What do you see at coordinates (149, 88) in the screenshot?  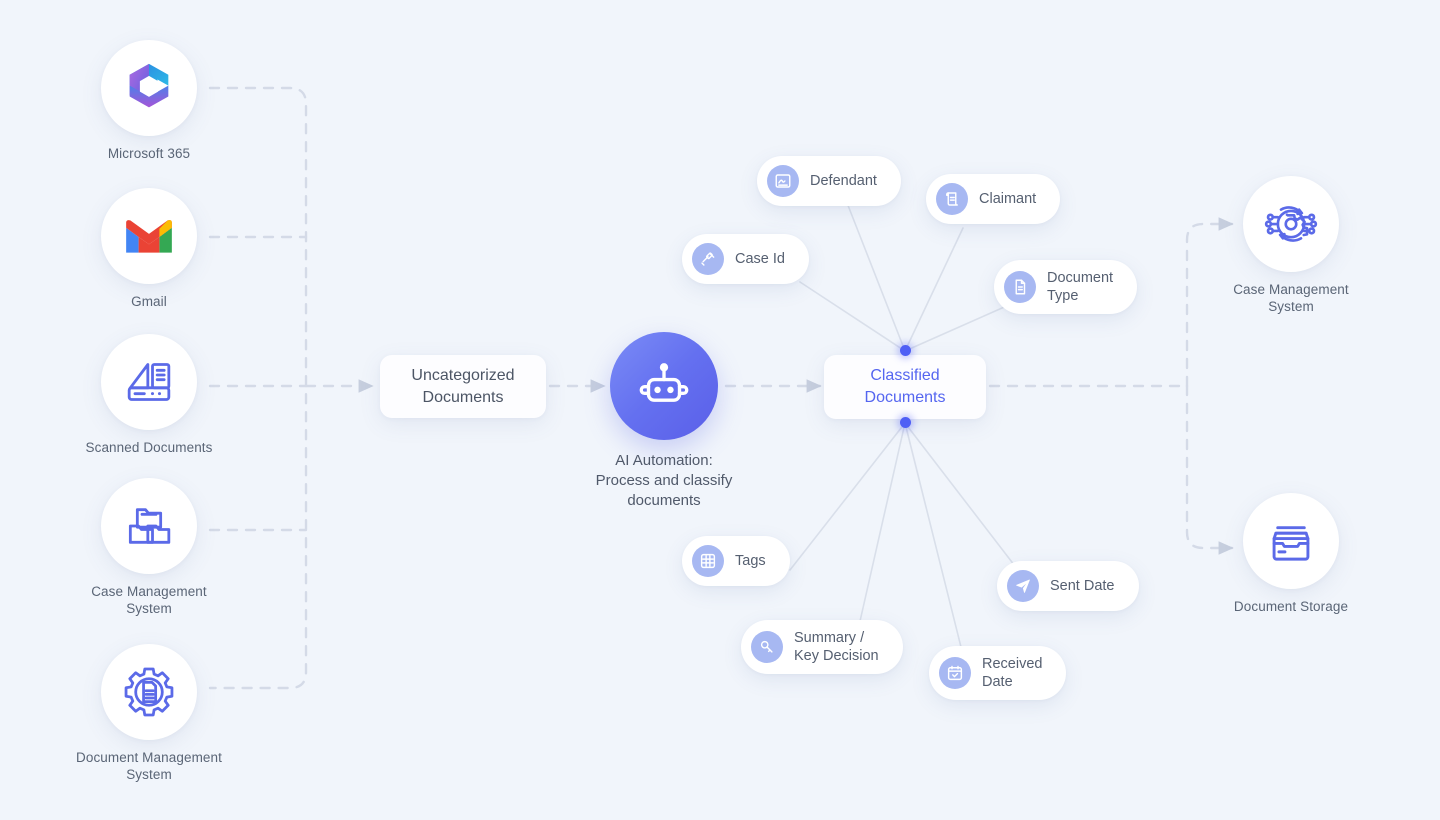 I see `microsoft-365-icon` at bounding box center [149, 88].